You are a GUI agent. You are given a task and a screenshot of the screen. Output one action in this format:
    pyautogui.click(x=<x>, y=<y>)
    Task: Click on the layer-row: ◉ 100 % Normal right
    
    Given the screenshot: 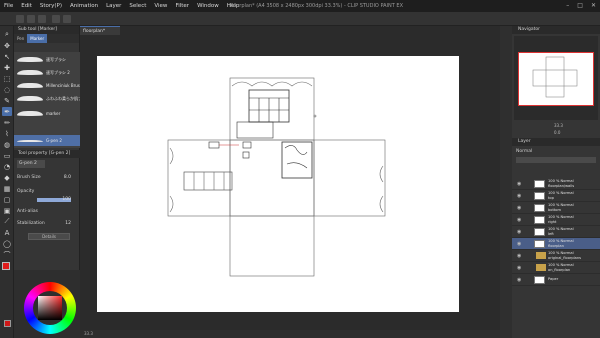 What is the action you would take?
    pyautogui.click(x=556, y=220)
    